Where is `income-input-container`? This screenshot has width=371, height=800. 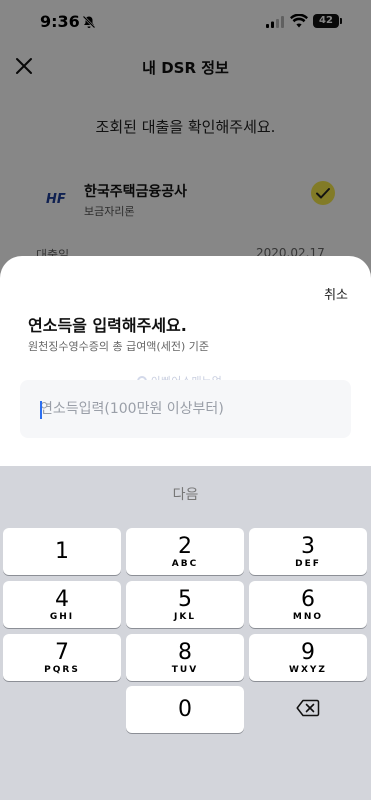 income-input-container is located at coordinates (185, 409).